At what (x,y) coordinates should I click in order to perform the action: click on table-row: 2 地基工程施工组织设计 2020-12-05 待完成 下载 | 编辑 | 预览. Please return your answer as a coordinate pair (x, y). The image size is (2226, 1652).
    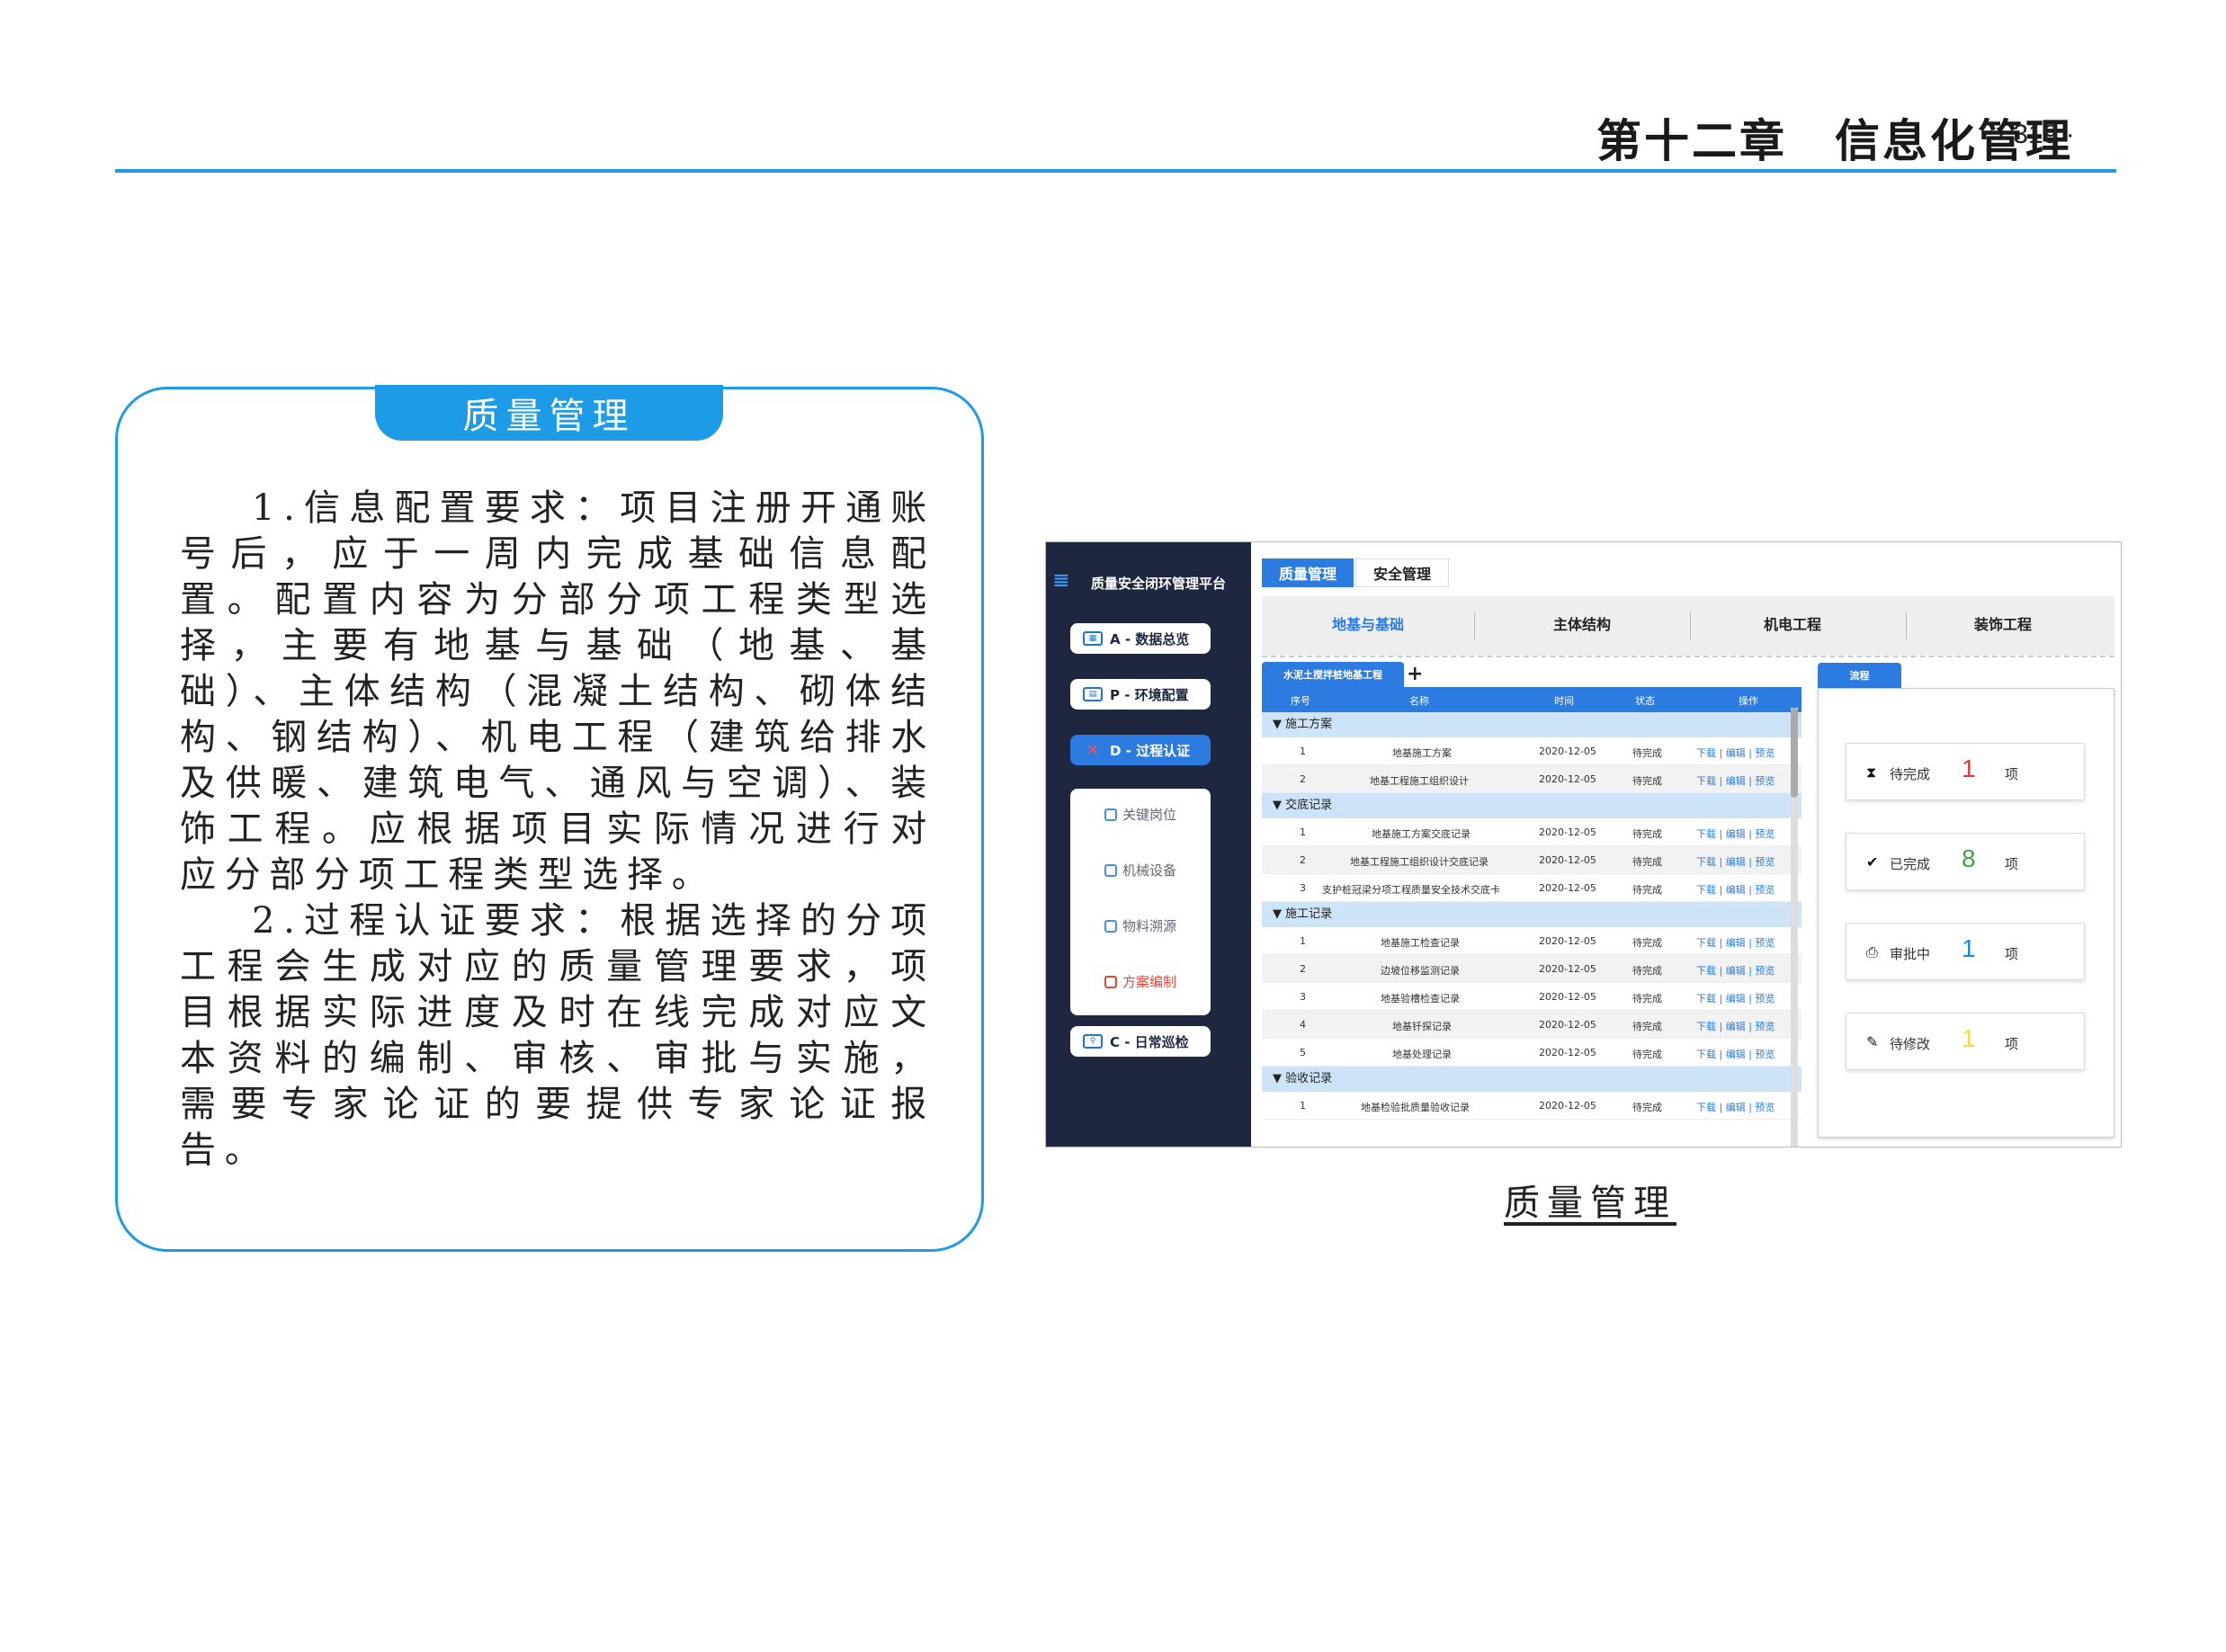
    Looking at the image, I should click on (1531, 779).